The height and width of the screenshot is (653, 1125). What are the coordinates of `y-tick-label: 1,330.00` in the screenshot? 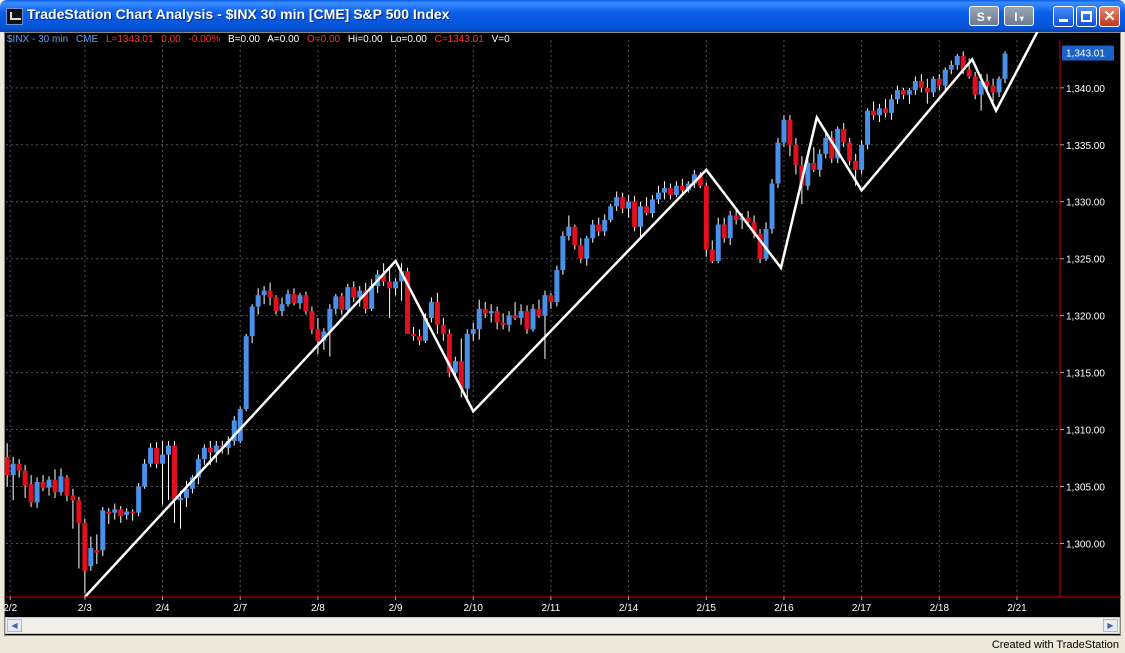 It's located at (1085, 203).